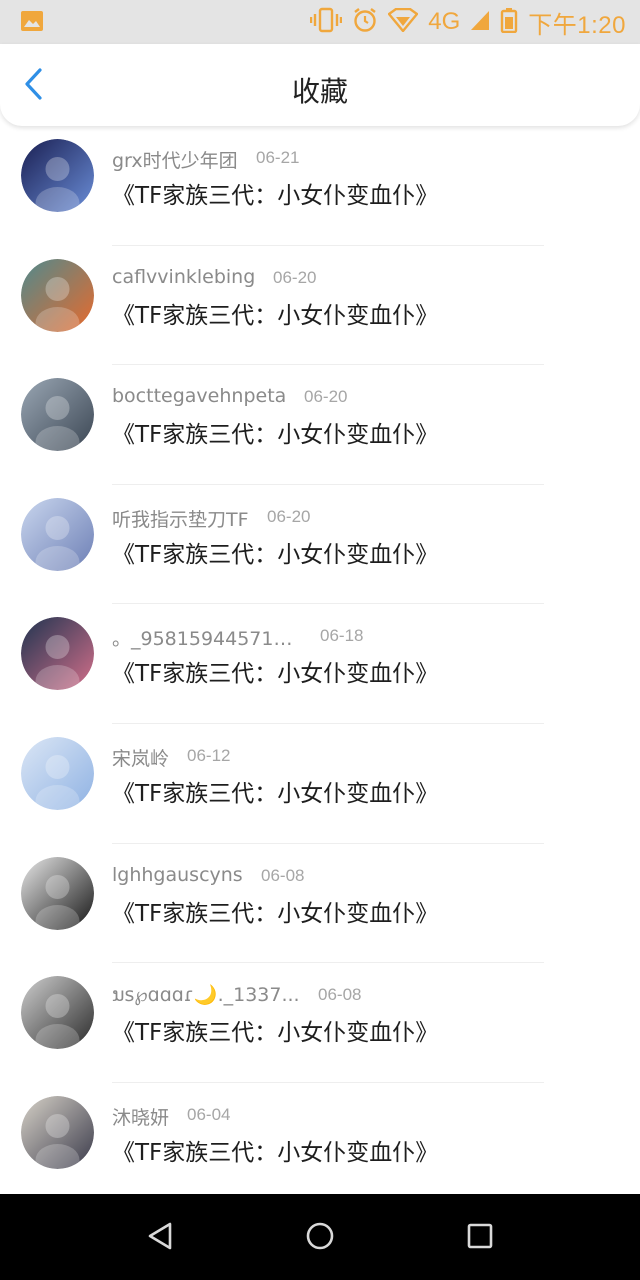 The width and height of the screenshot is (640, 1280). What do you see at coordinates (175, 161) in the screenshot?
I see `username: grx时代少年团` at bounding box center [175, 161].